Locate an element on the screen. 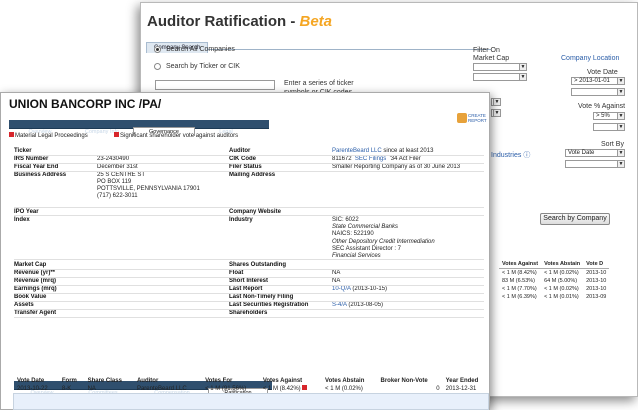  vote-date-select: > 2013-01-01 ▼ is located at coordinates (598, 81).